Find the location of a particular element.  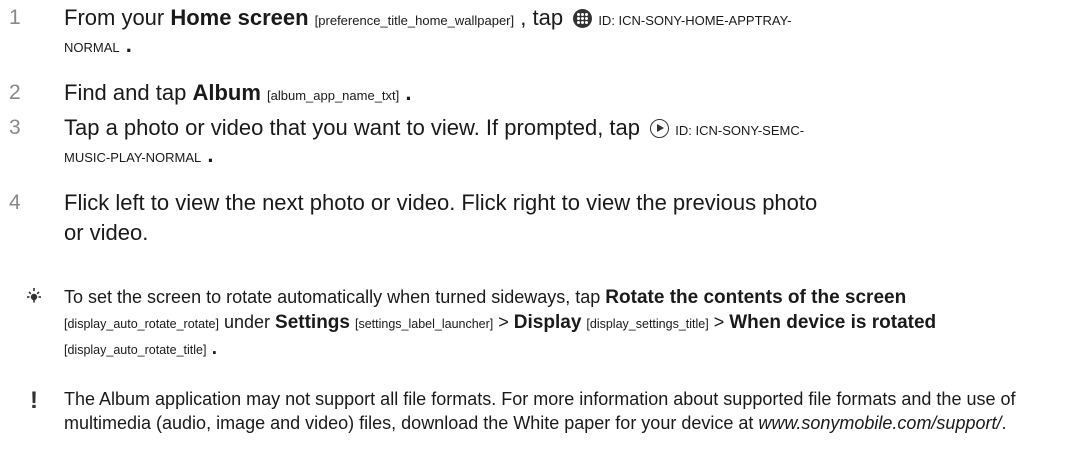

string-id-tag: [settings_label_launcher] is located at coordinates (424, 324).